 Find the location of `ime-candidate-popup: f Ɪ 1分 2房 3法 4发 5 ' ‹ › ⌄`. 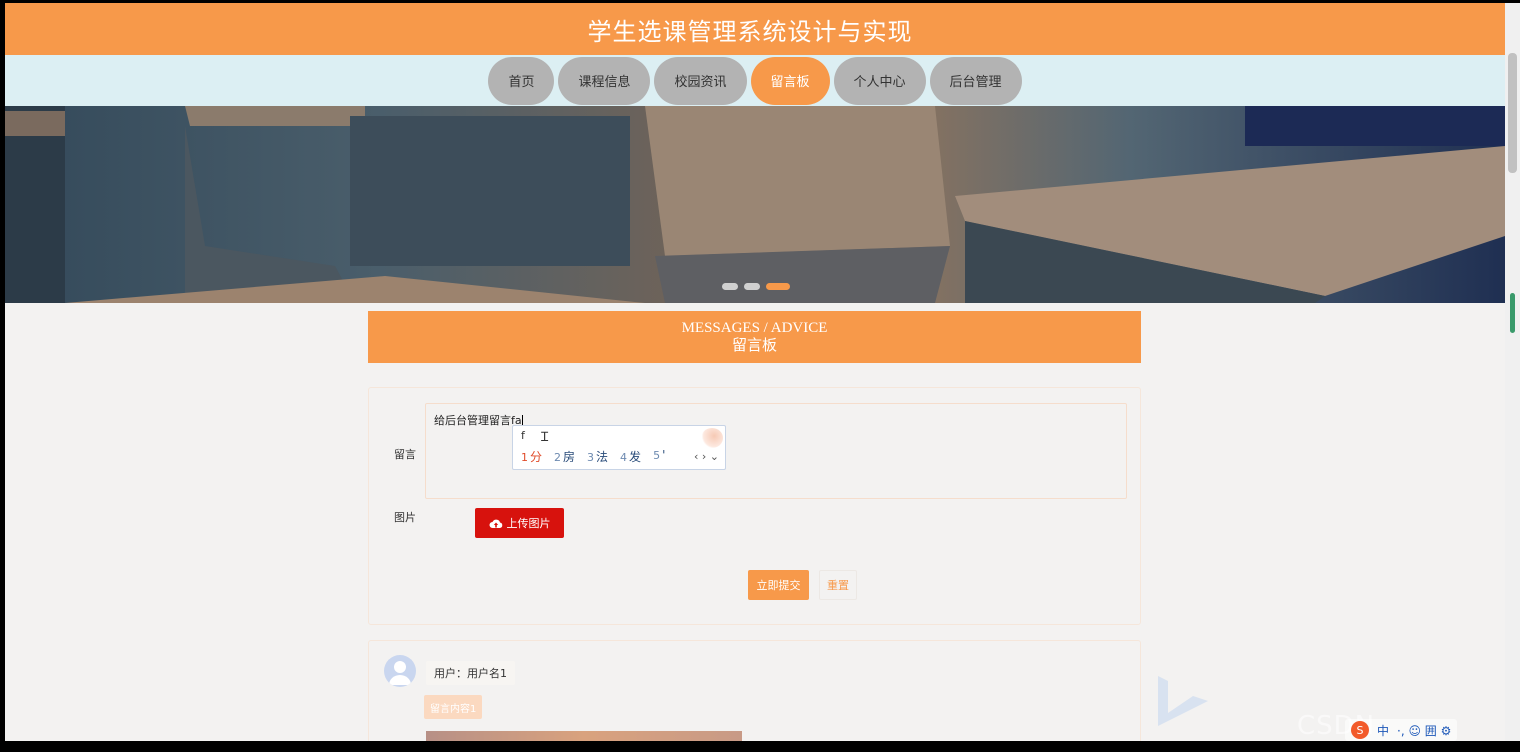

ime-candidate-popup: f Ɪ 1分 2房 3法 4发 5 ' ‹ › ⌄ is located at coordinates (619, 447).